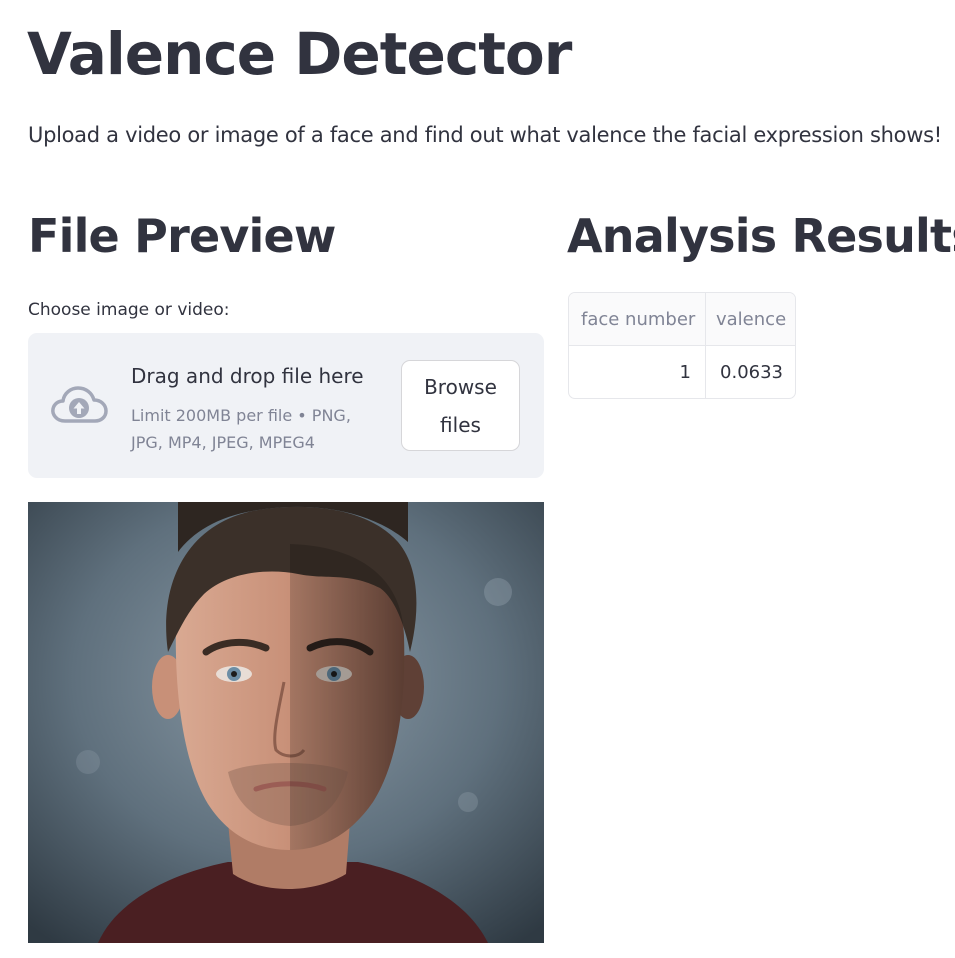  Describe the element at coordinates (247, 376) in the screenshot. I see `dropzone-instructions: Drag and drop file here` at that location.